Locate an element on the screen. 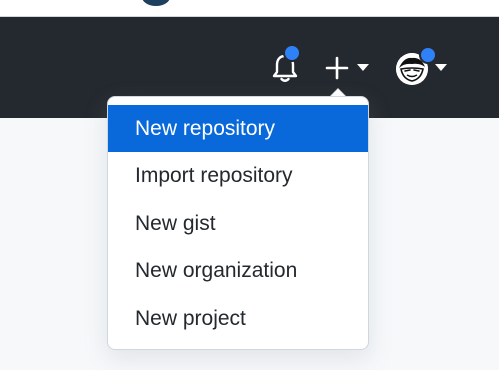  notification-indicator is located at coordinates (292, 53).